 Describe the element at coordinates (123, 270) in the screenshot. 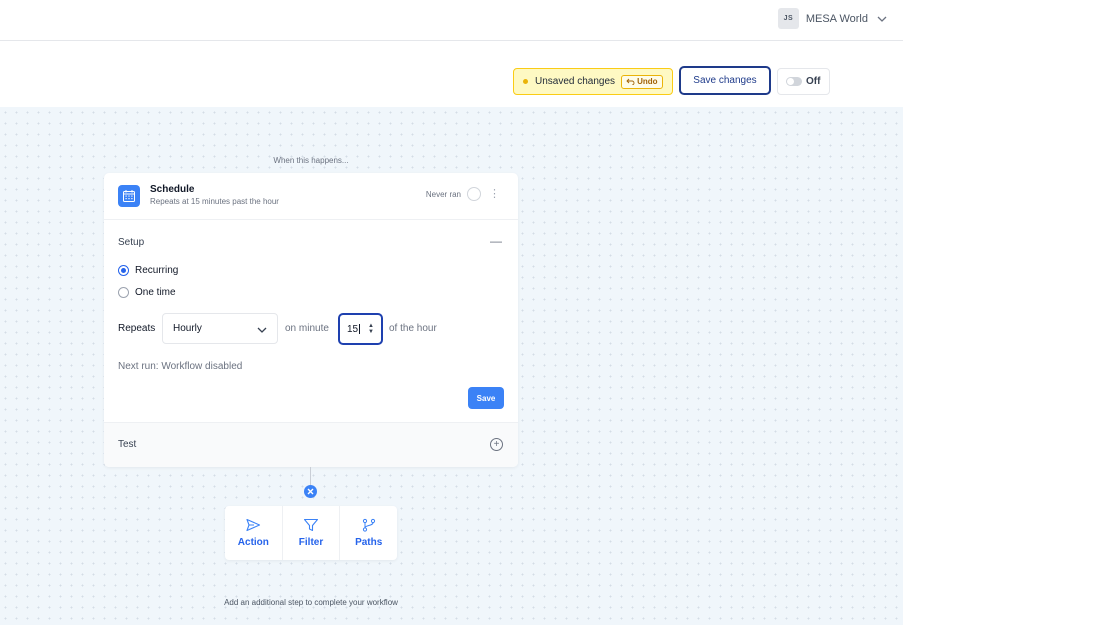

I see `radio-checked-icon` at that location.